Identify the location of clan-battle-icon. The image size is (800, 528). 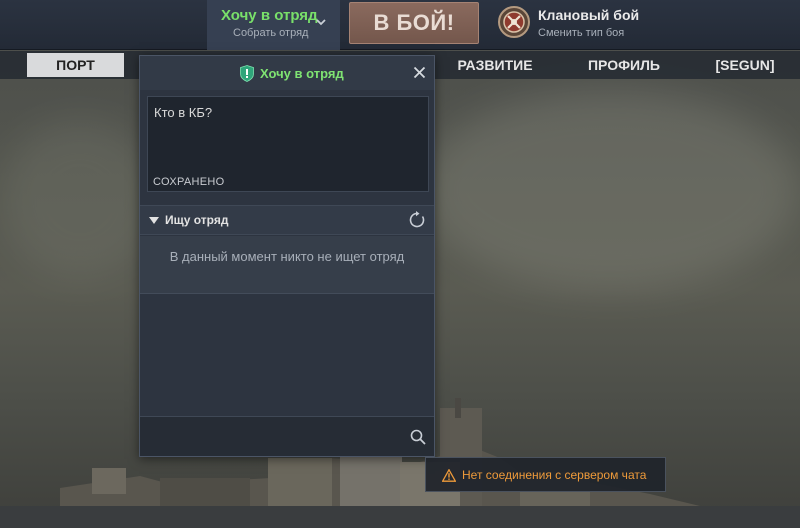
(514, 22).